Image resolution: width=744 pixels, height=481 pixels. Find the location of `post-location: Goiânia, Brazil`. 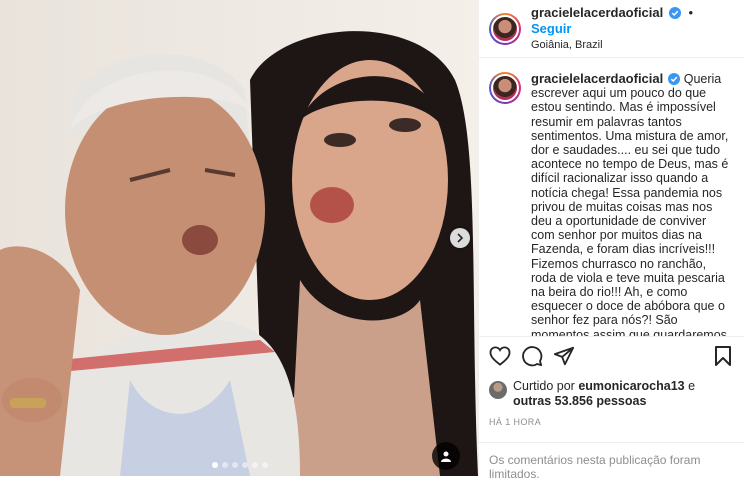

post-location: Goiânia, Brazil is located at coordinates (632, 45).